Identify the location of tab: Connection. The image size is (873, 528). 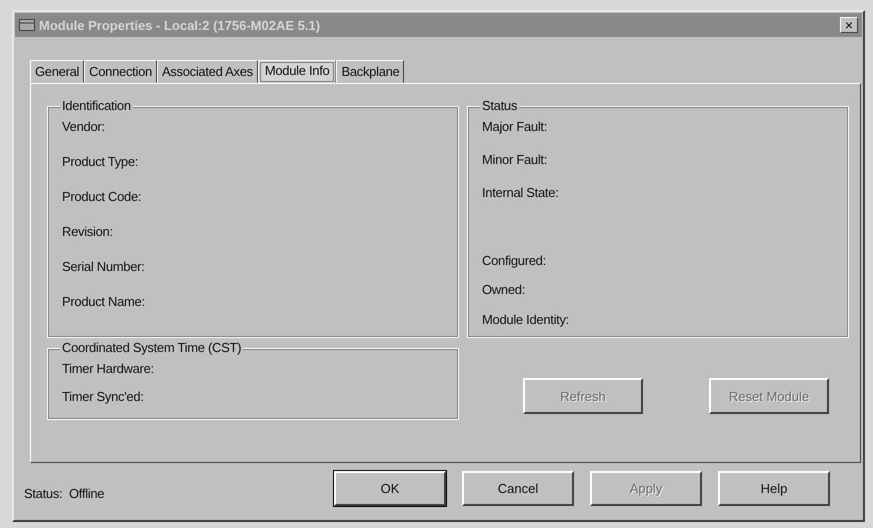
(120, 71).